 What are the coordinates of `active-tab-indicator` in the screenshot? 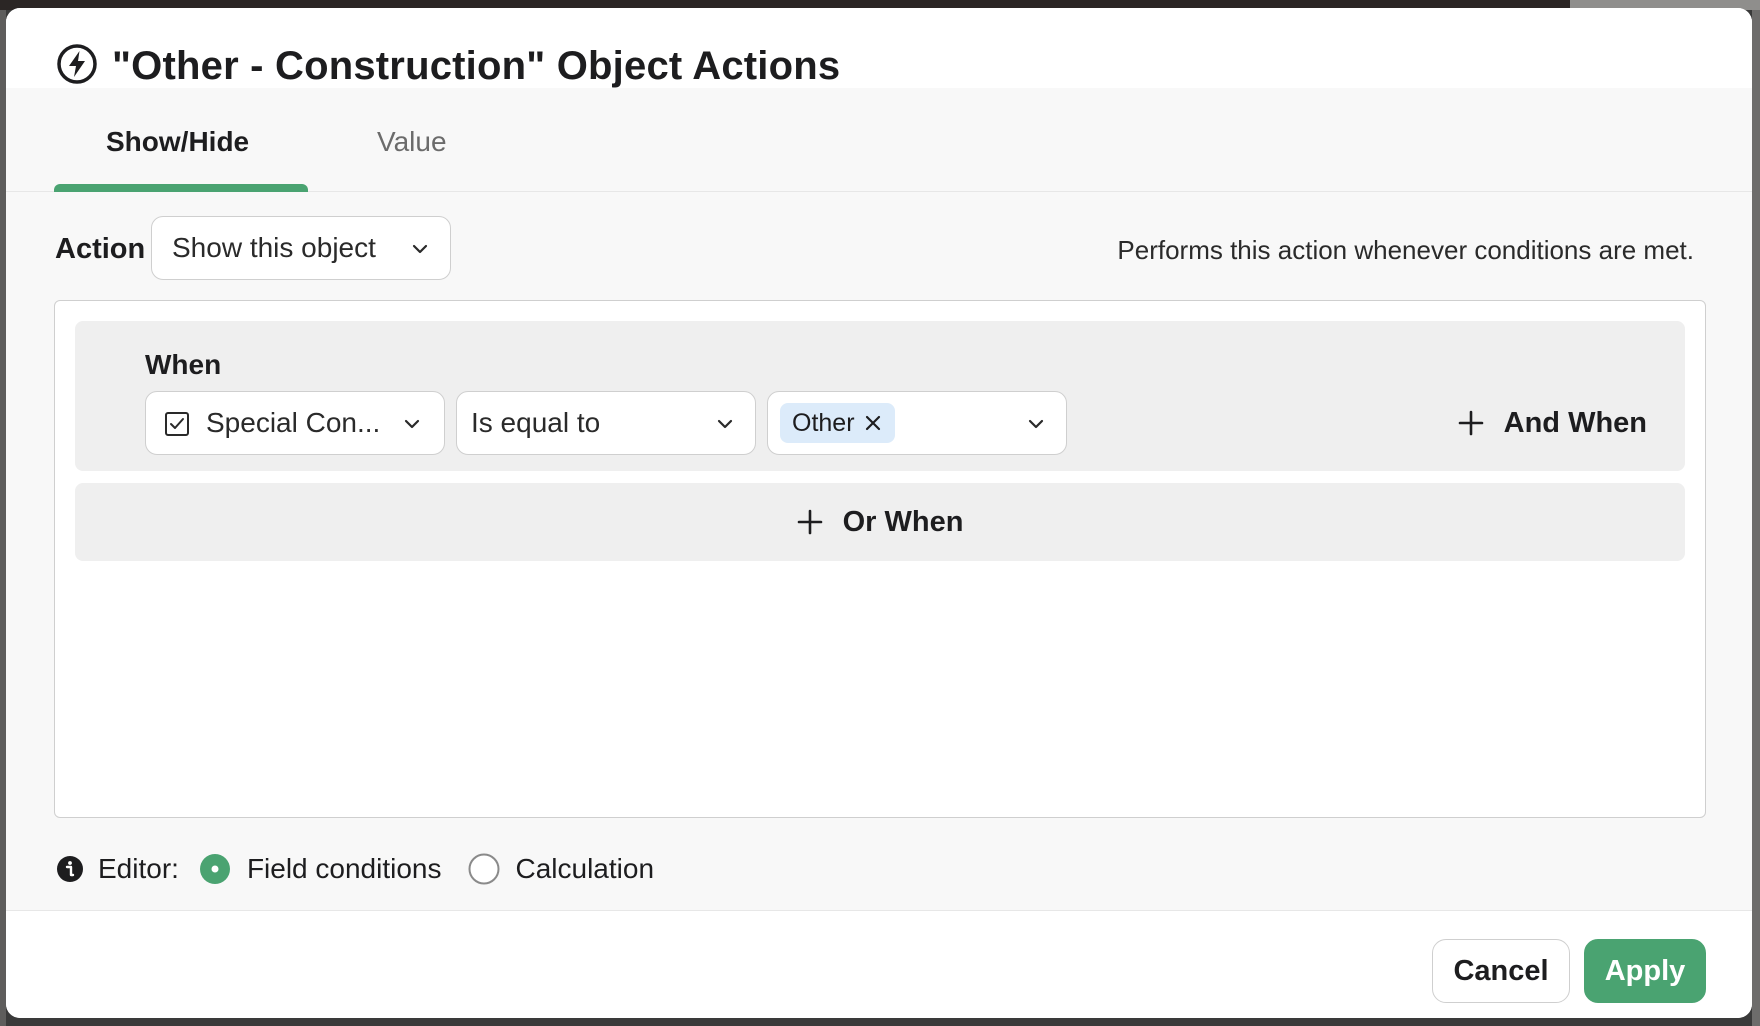 It's located at (181, 188).